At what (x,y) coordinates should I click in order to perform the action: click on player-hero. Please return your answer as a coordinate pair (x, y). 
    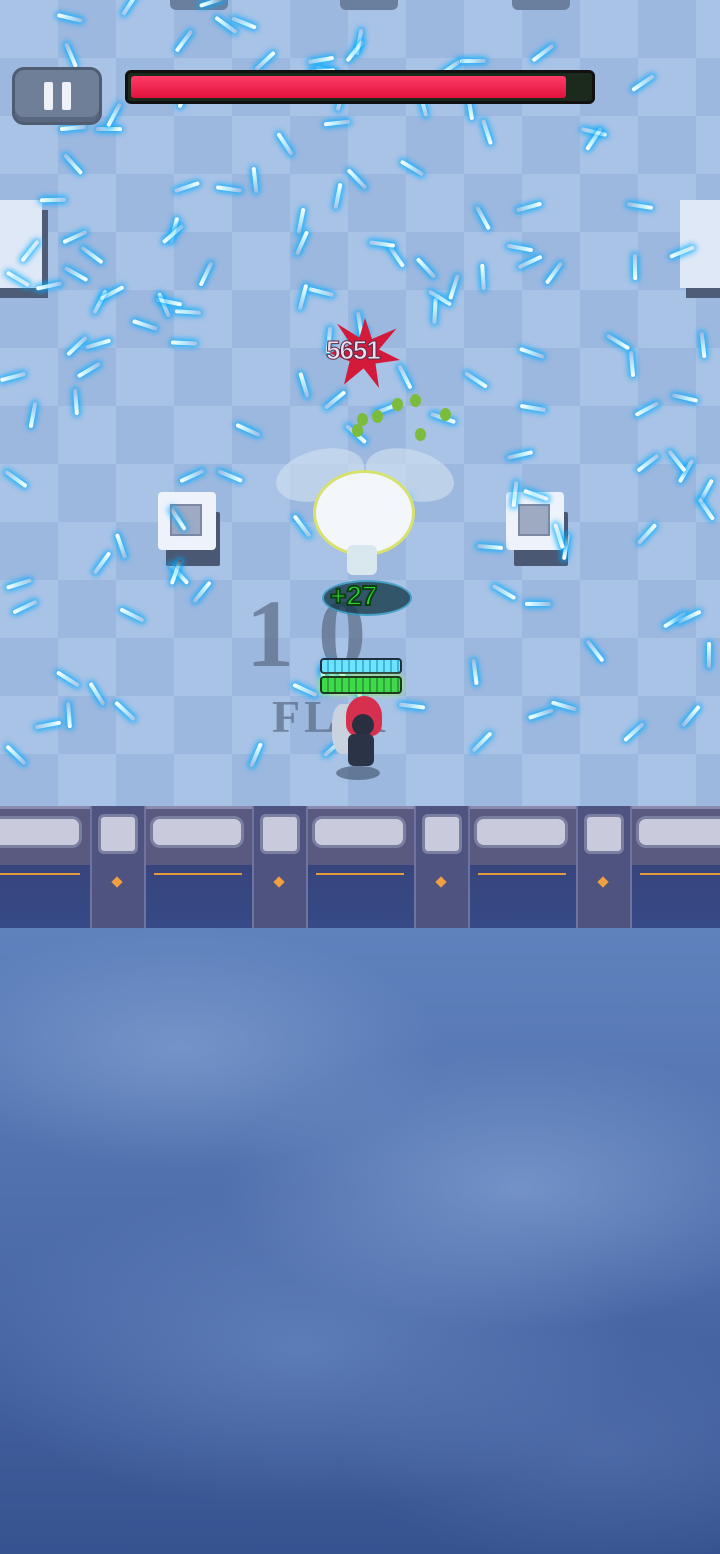
    Looking at the image, I should click on (357, 739).